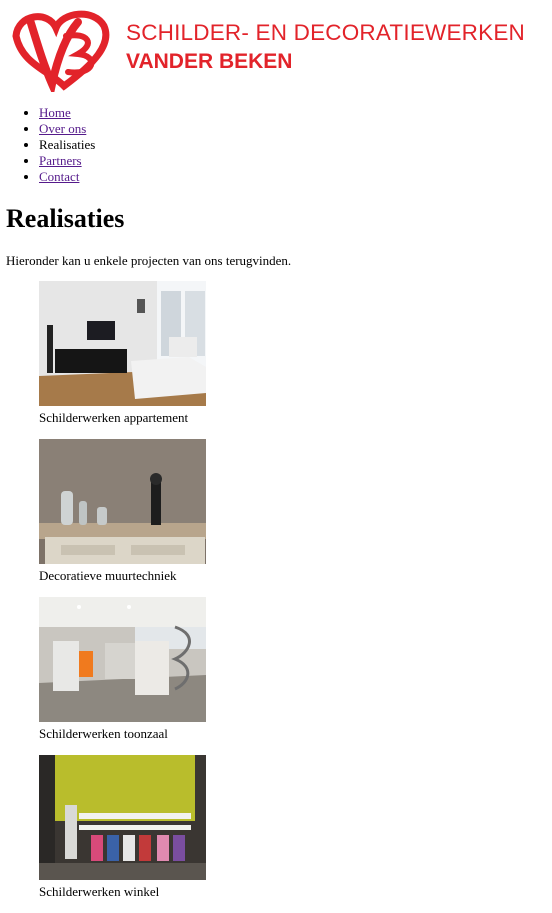  Describe the element at coordinates (122, 343) in the screenshot. I see `project-image-living-room` at that location.